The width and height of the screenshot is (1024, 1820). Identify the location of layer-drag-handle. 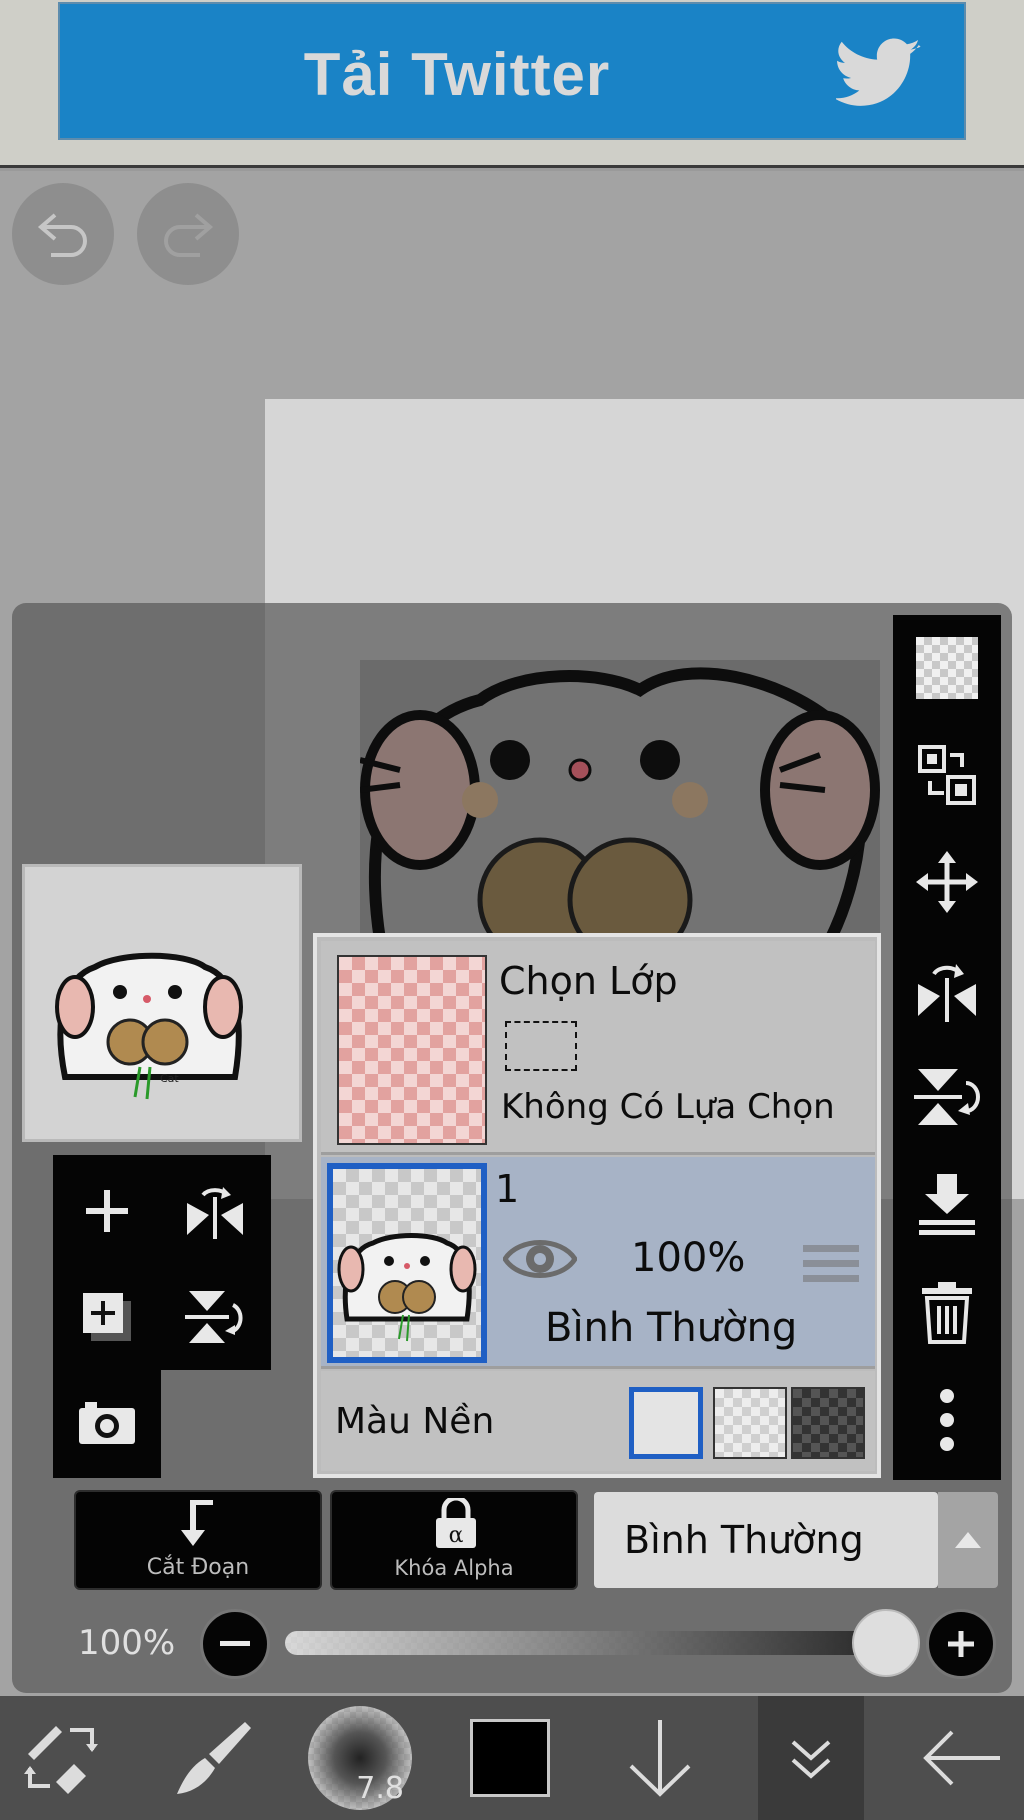
(831, 1264).